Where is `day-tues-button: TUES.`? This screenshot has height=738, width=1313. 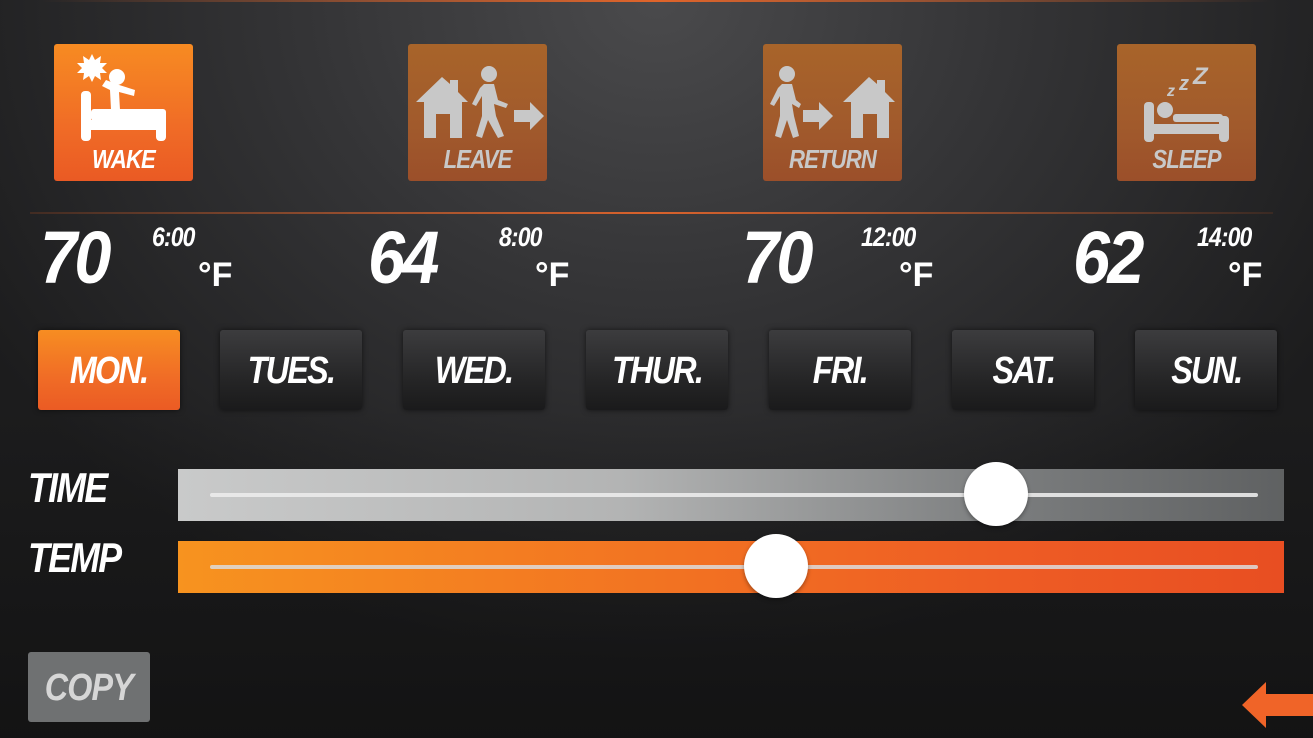 day-tues-button: TUES. is located at coordinates (291, 370).